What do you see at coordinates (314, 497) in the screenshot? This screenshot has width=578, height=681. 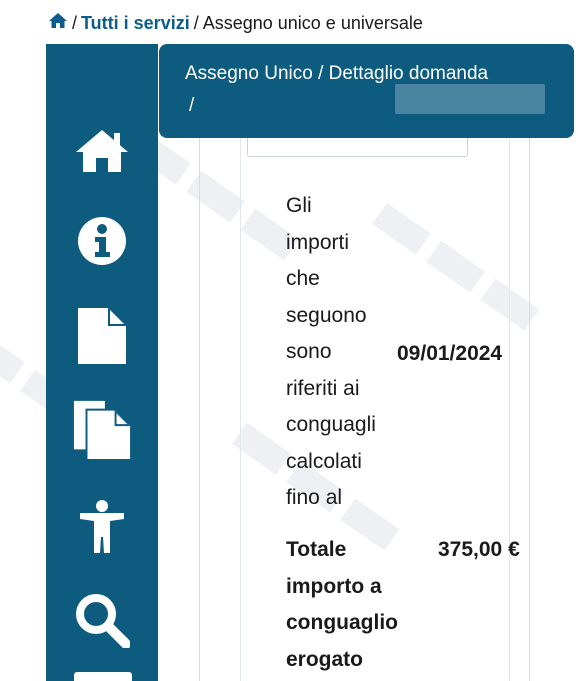 I see `label-line: fino al` at bounding box center [314, 497].